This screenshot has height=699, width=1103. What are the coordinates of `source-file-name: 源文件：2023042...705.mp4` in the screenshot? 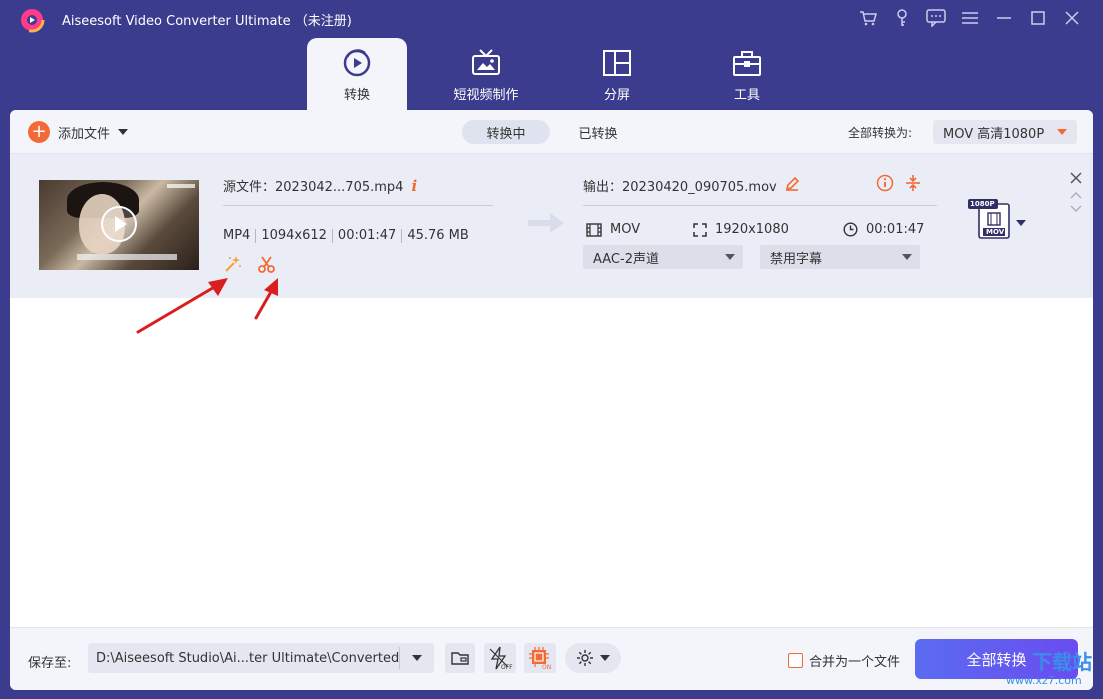 It's located at (313, 187).